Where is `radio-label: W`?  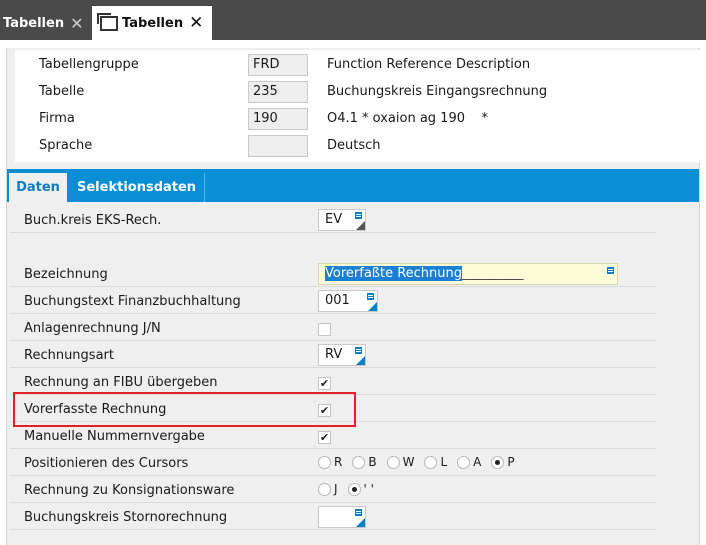 radio-label: W is located at coordinates (408, 462).